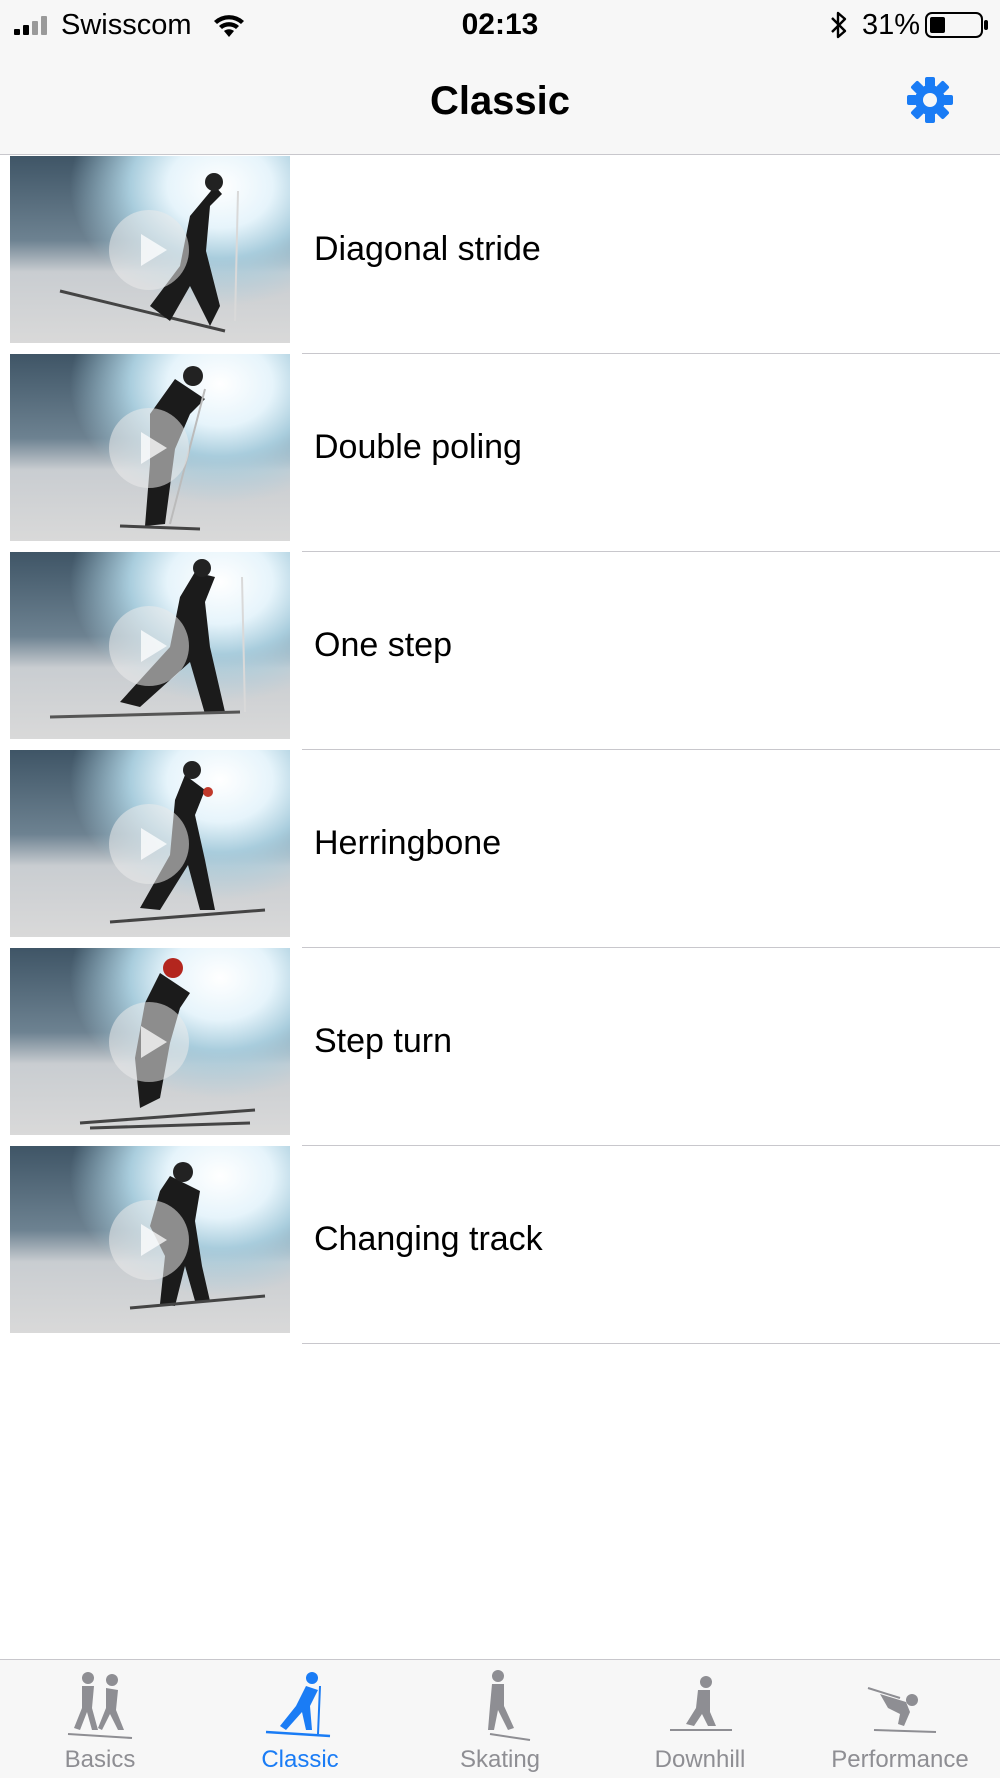 The height and width of the screenshot is (1778, 1000). What do you see at coordinates (701, 1703) in the screenshot?
I see `downhill-skier-icon` at bounding box center [701, 1703].